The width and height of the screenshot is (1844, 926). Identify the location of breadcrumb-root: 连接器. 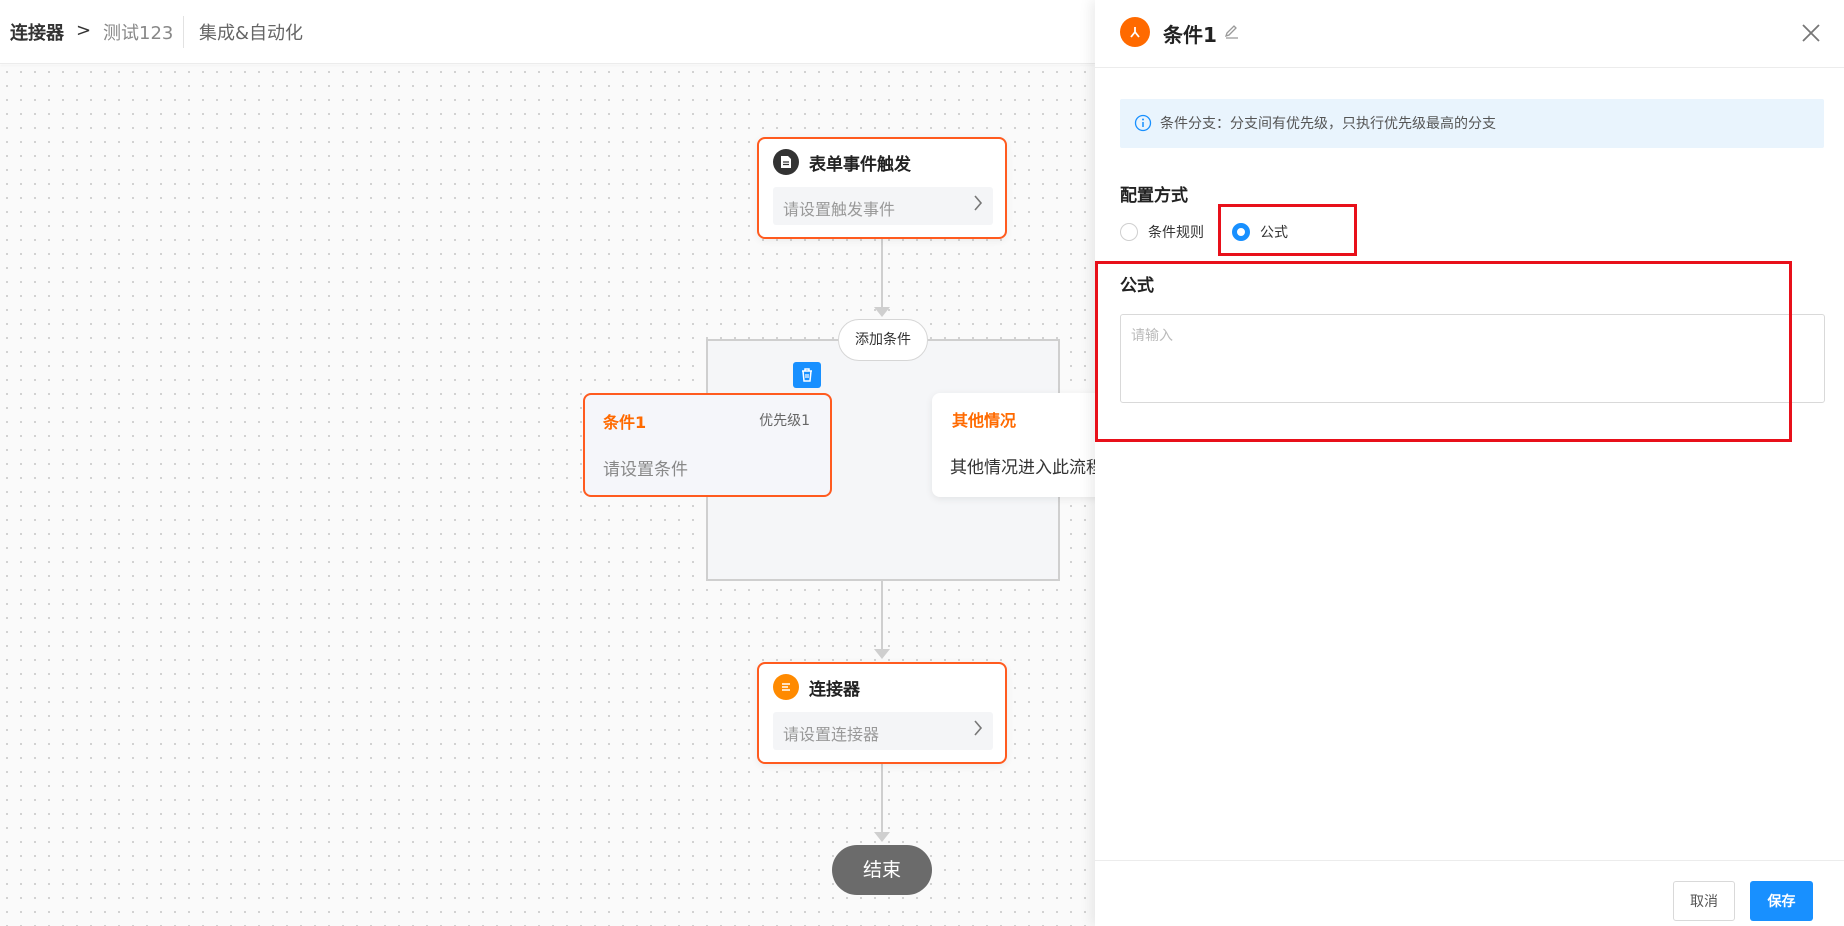
(37, 32).